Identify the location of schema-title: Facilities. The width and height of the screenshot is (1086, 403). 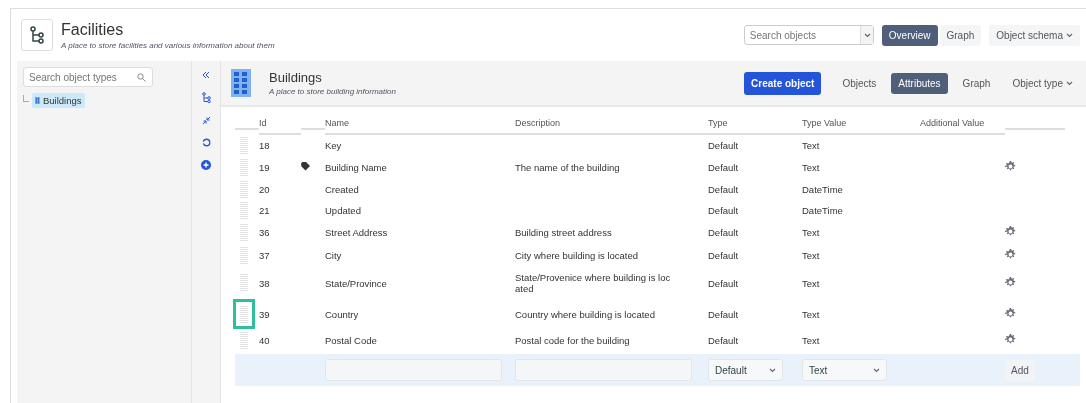
(93, 29).